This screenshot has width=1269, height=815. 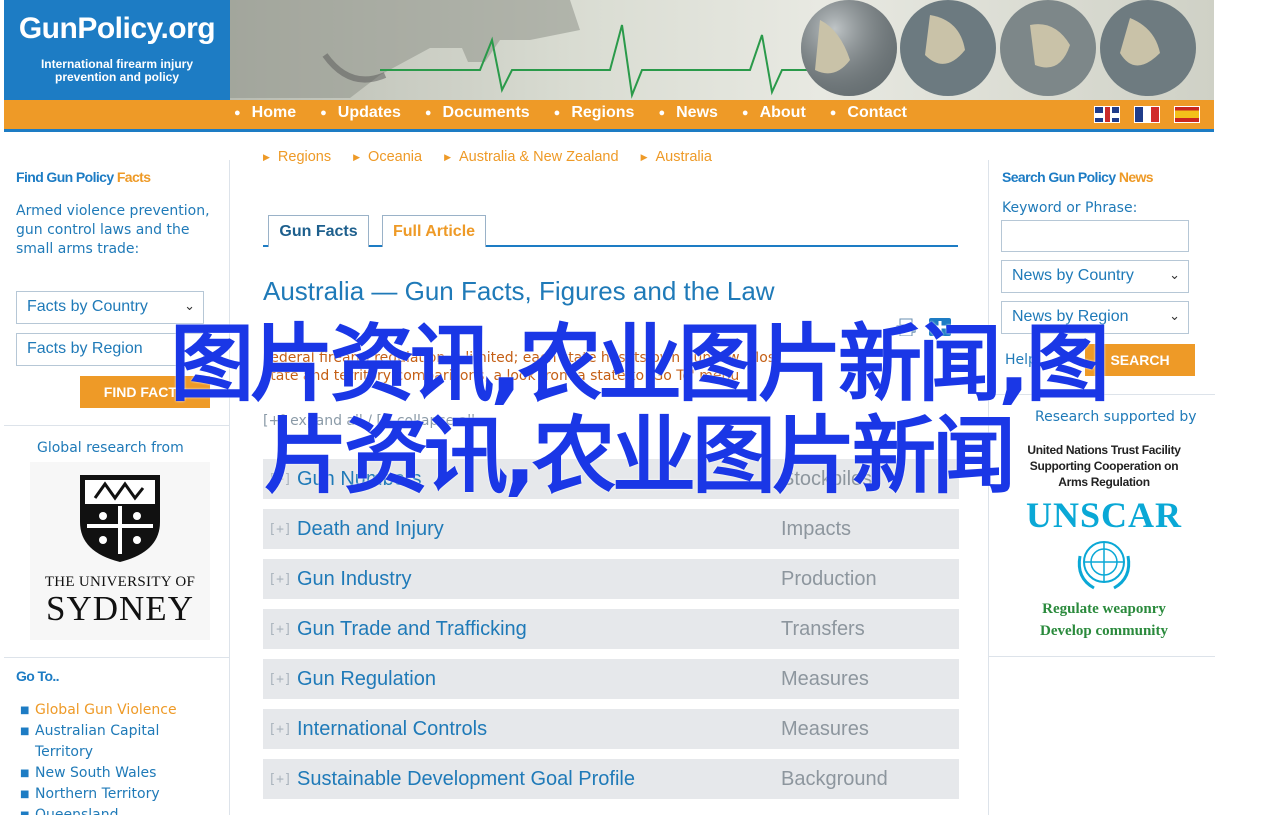 I want to click on globes-icon, so click(x=998, y=48).